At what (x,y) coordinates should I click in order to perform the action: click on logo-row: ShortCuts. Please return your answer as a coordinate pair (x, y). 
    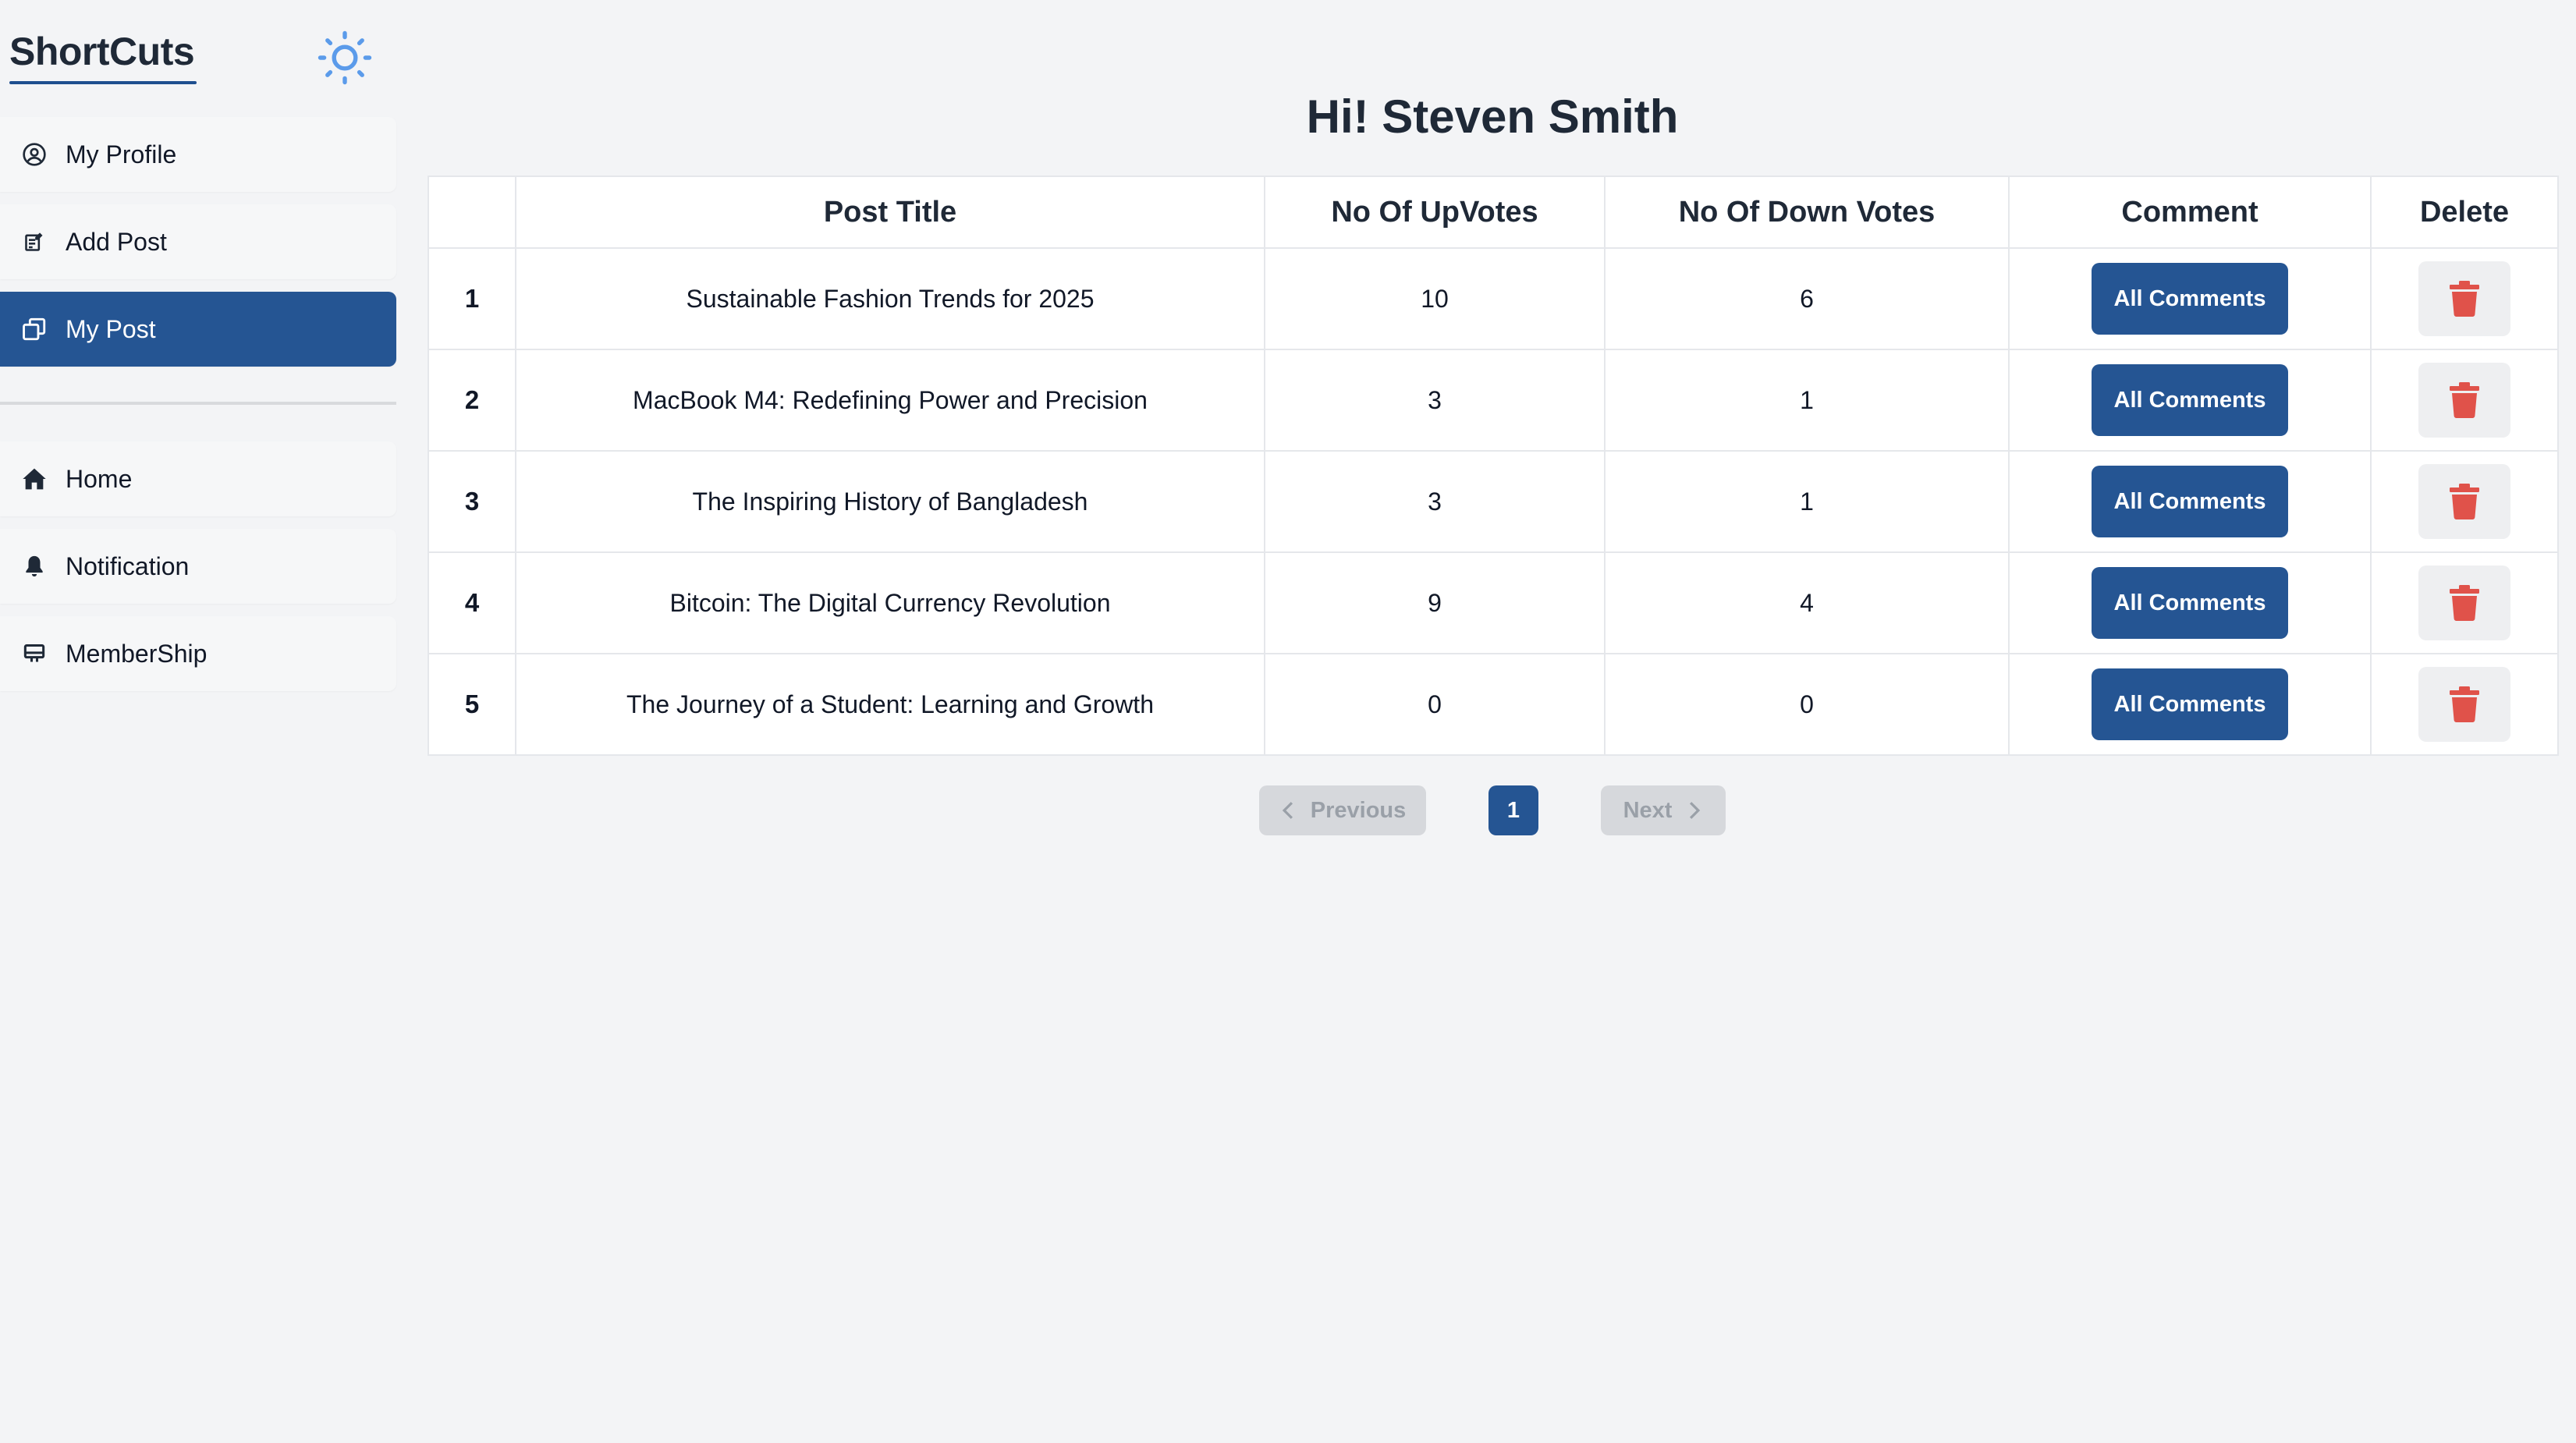
    Looking at the image, I should click on (198, 47).